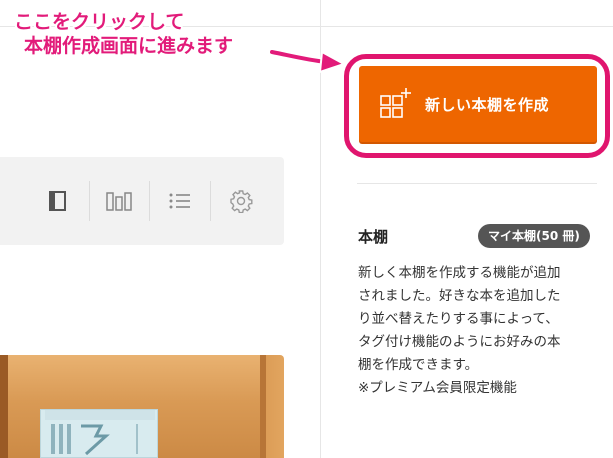 Image resolution: width=613 pixels, height=458 pixels. Describe the element at coordinates (459, 296) in the screenshot. I see `description-line: されました。好きな本を追加した` at that location.